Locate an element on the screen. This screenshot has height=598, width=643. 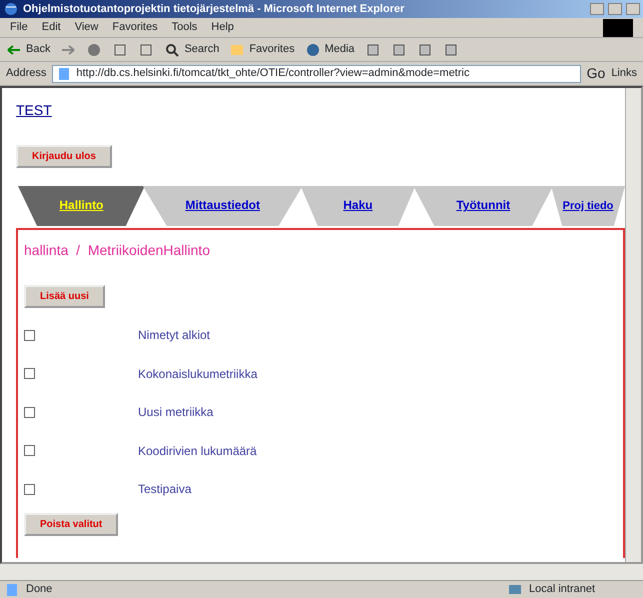
nav-tab: Työtunnit is located at coordinates (483, 206).